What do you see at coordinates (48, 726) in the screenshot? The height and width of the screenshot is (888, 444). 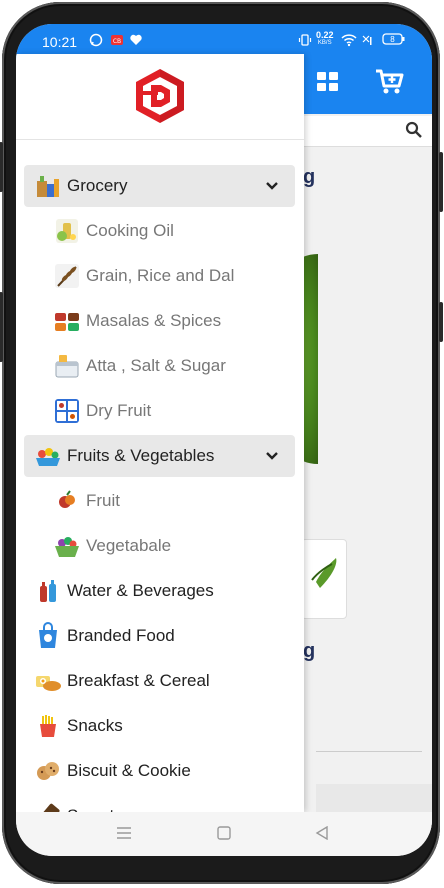 I see `fries-icon` at bounding box center [48, 726].